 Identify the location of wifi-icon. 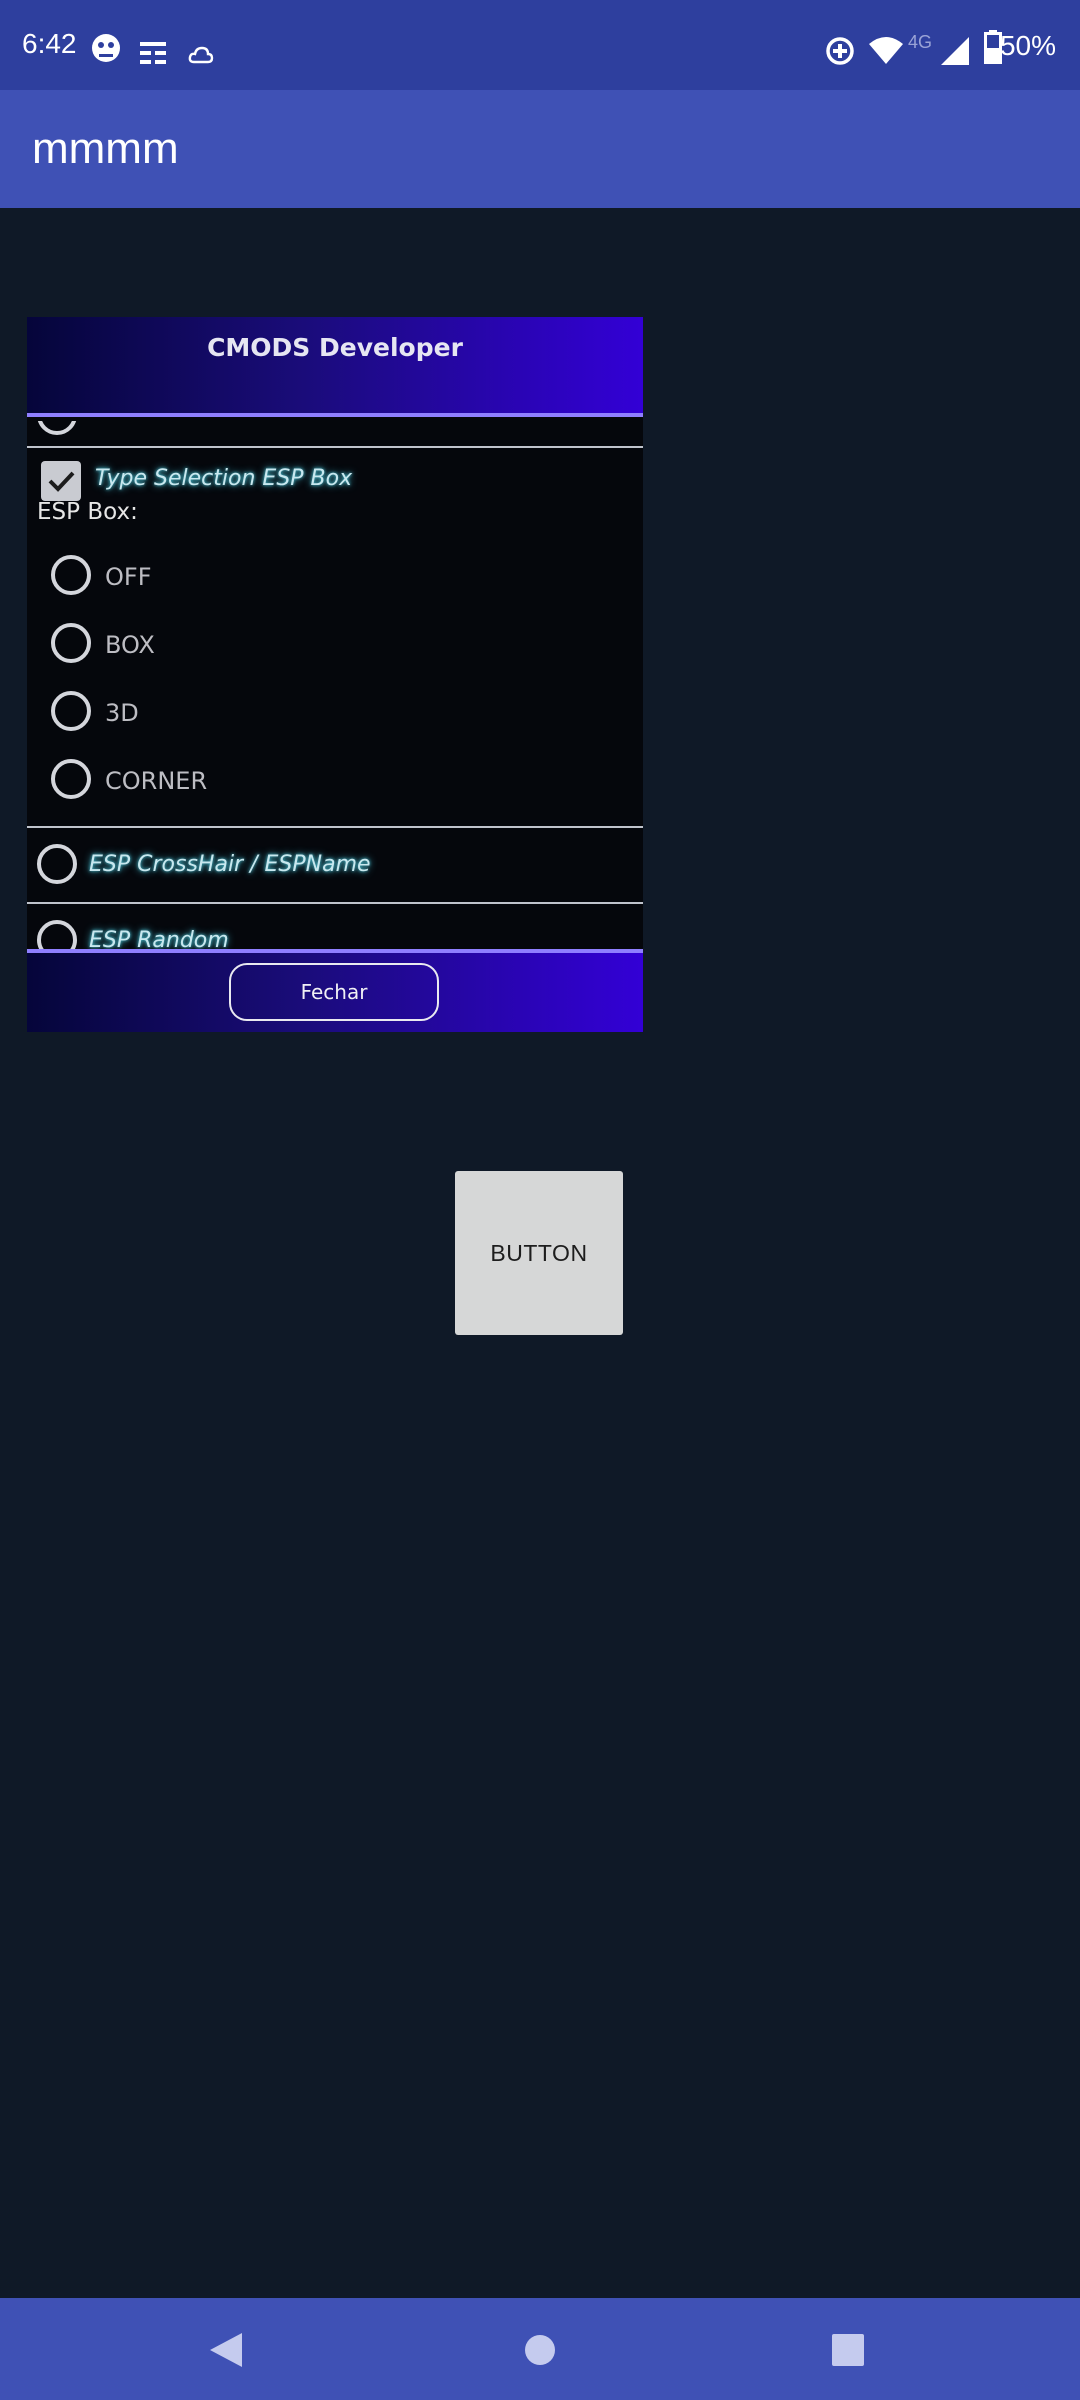
(886, 50).